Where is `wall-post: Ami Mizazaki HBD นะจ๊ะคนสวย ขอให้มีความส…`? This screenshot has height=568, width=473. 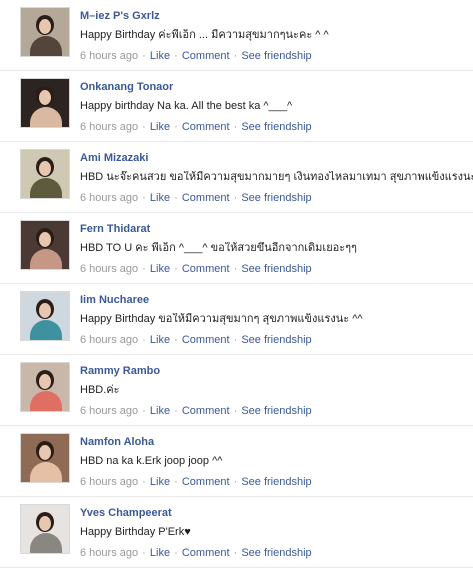
wall-post: Ami Mizazaki HBD นะจ๊ะคนสวย ขอให้มีความส… is located at coordinates (236, 177).